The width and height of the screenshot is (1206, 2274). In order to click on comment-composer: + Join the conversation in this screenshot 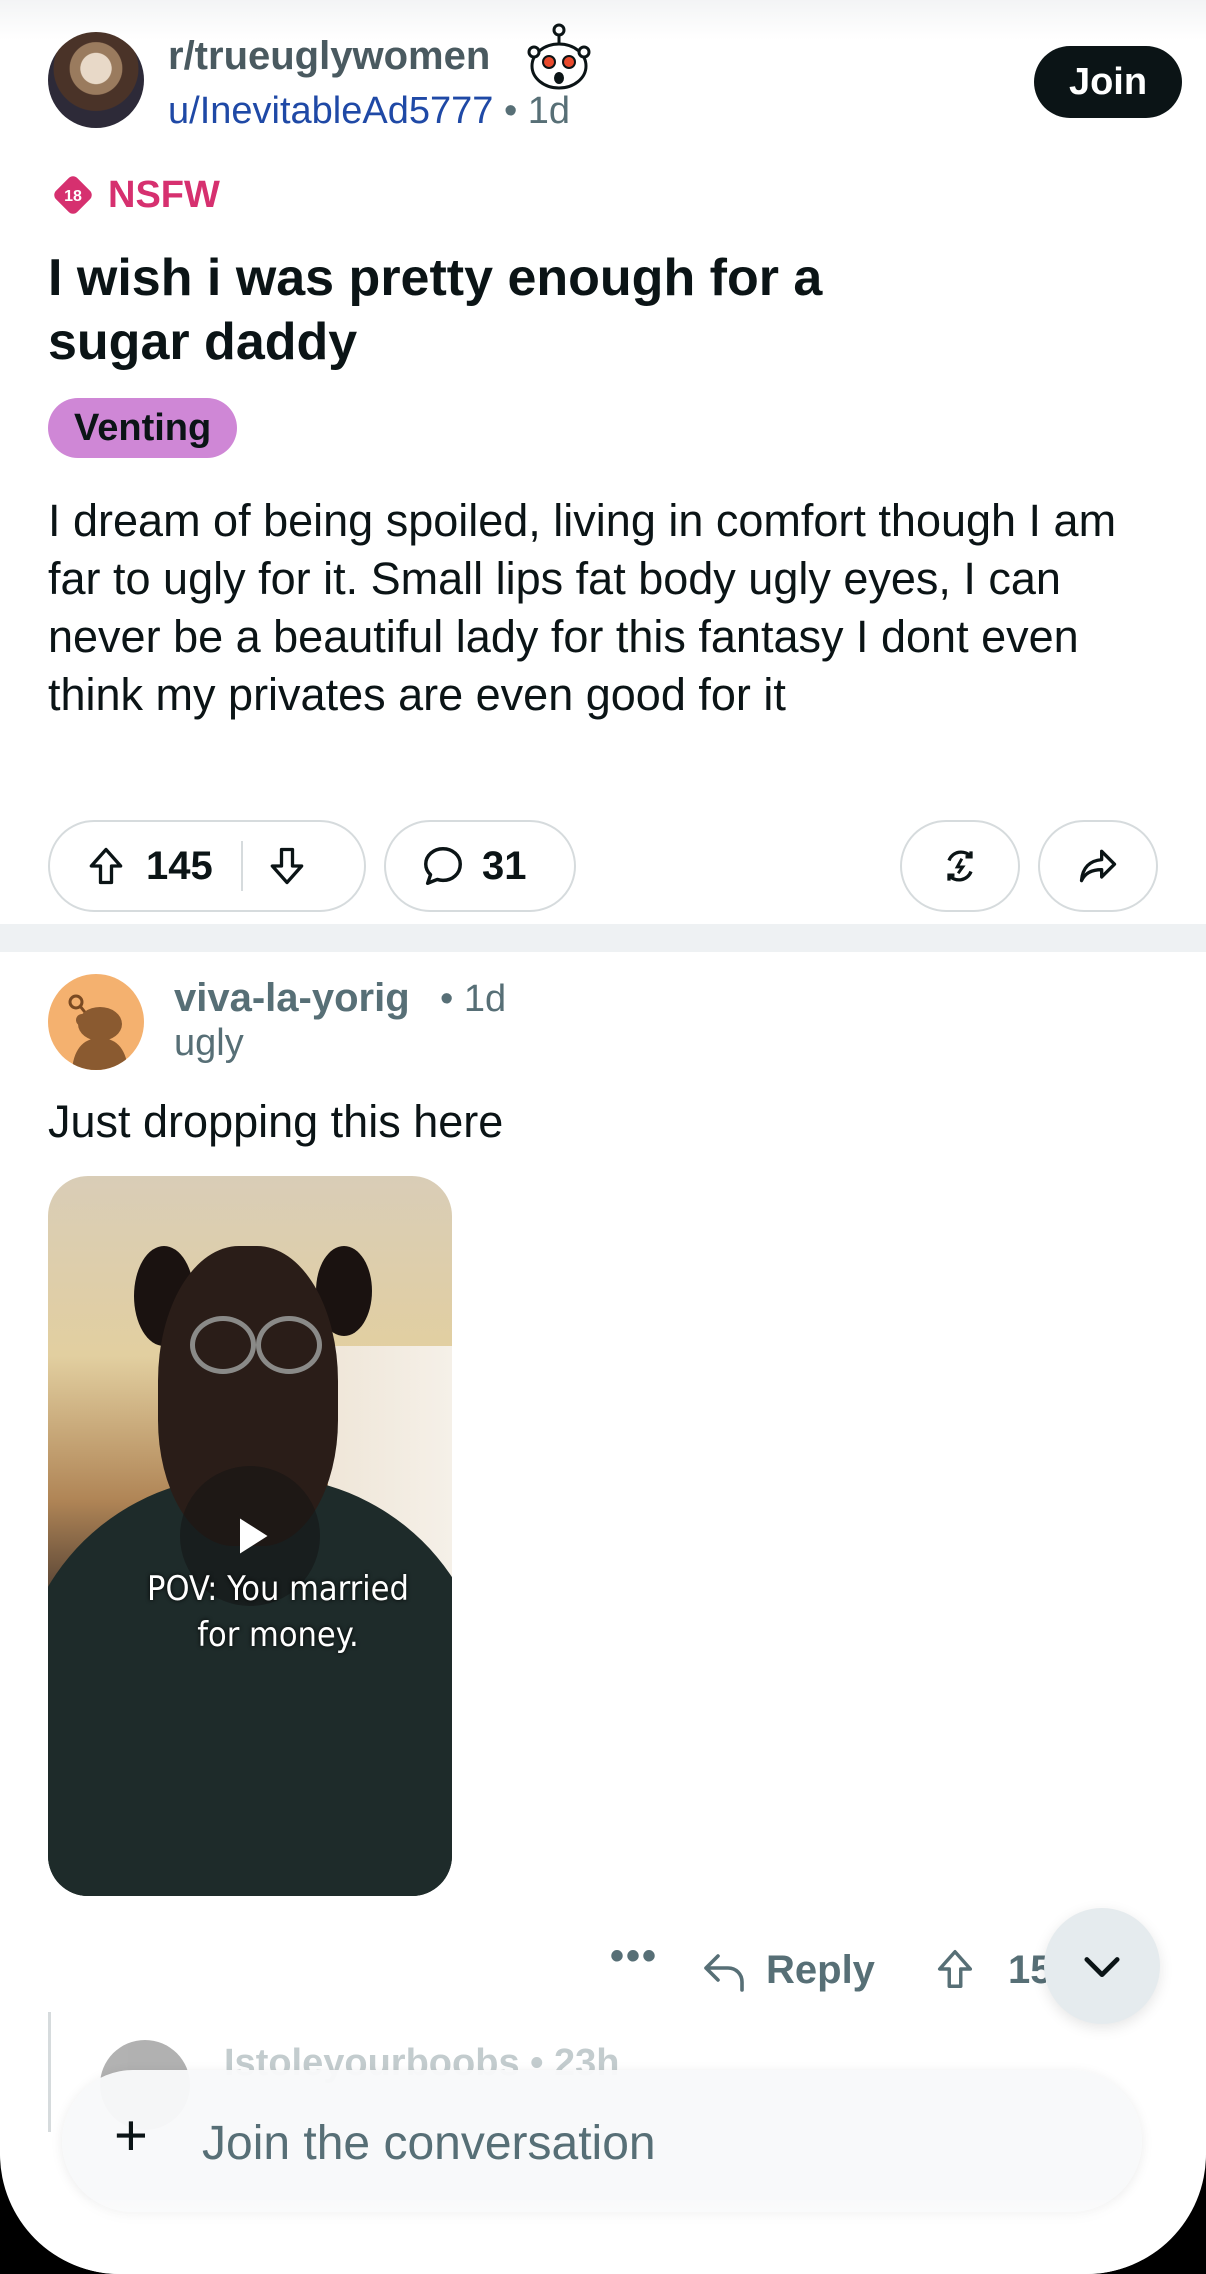, I will do `click(602, 2141)`.